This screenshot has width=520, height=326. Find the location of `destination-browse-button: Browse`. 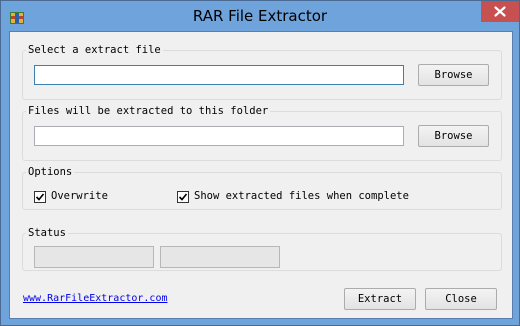

destination-browse-button: Browse is located at coordinates (453, 136).